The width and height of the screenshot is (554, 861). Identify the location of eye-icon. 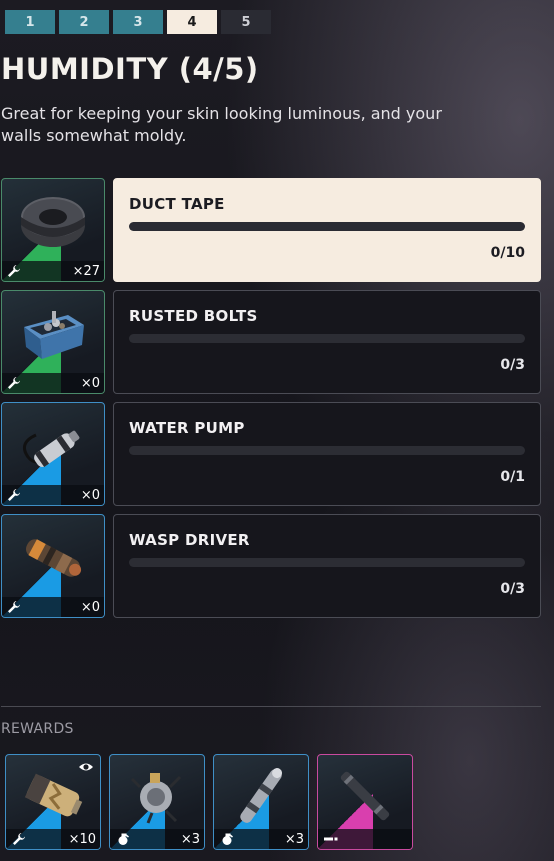
(86, 767).